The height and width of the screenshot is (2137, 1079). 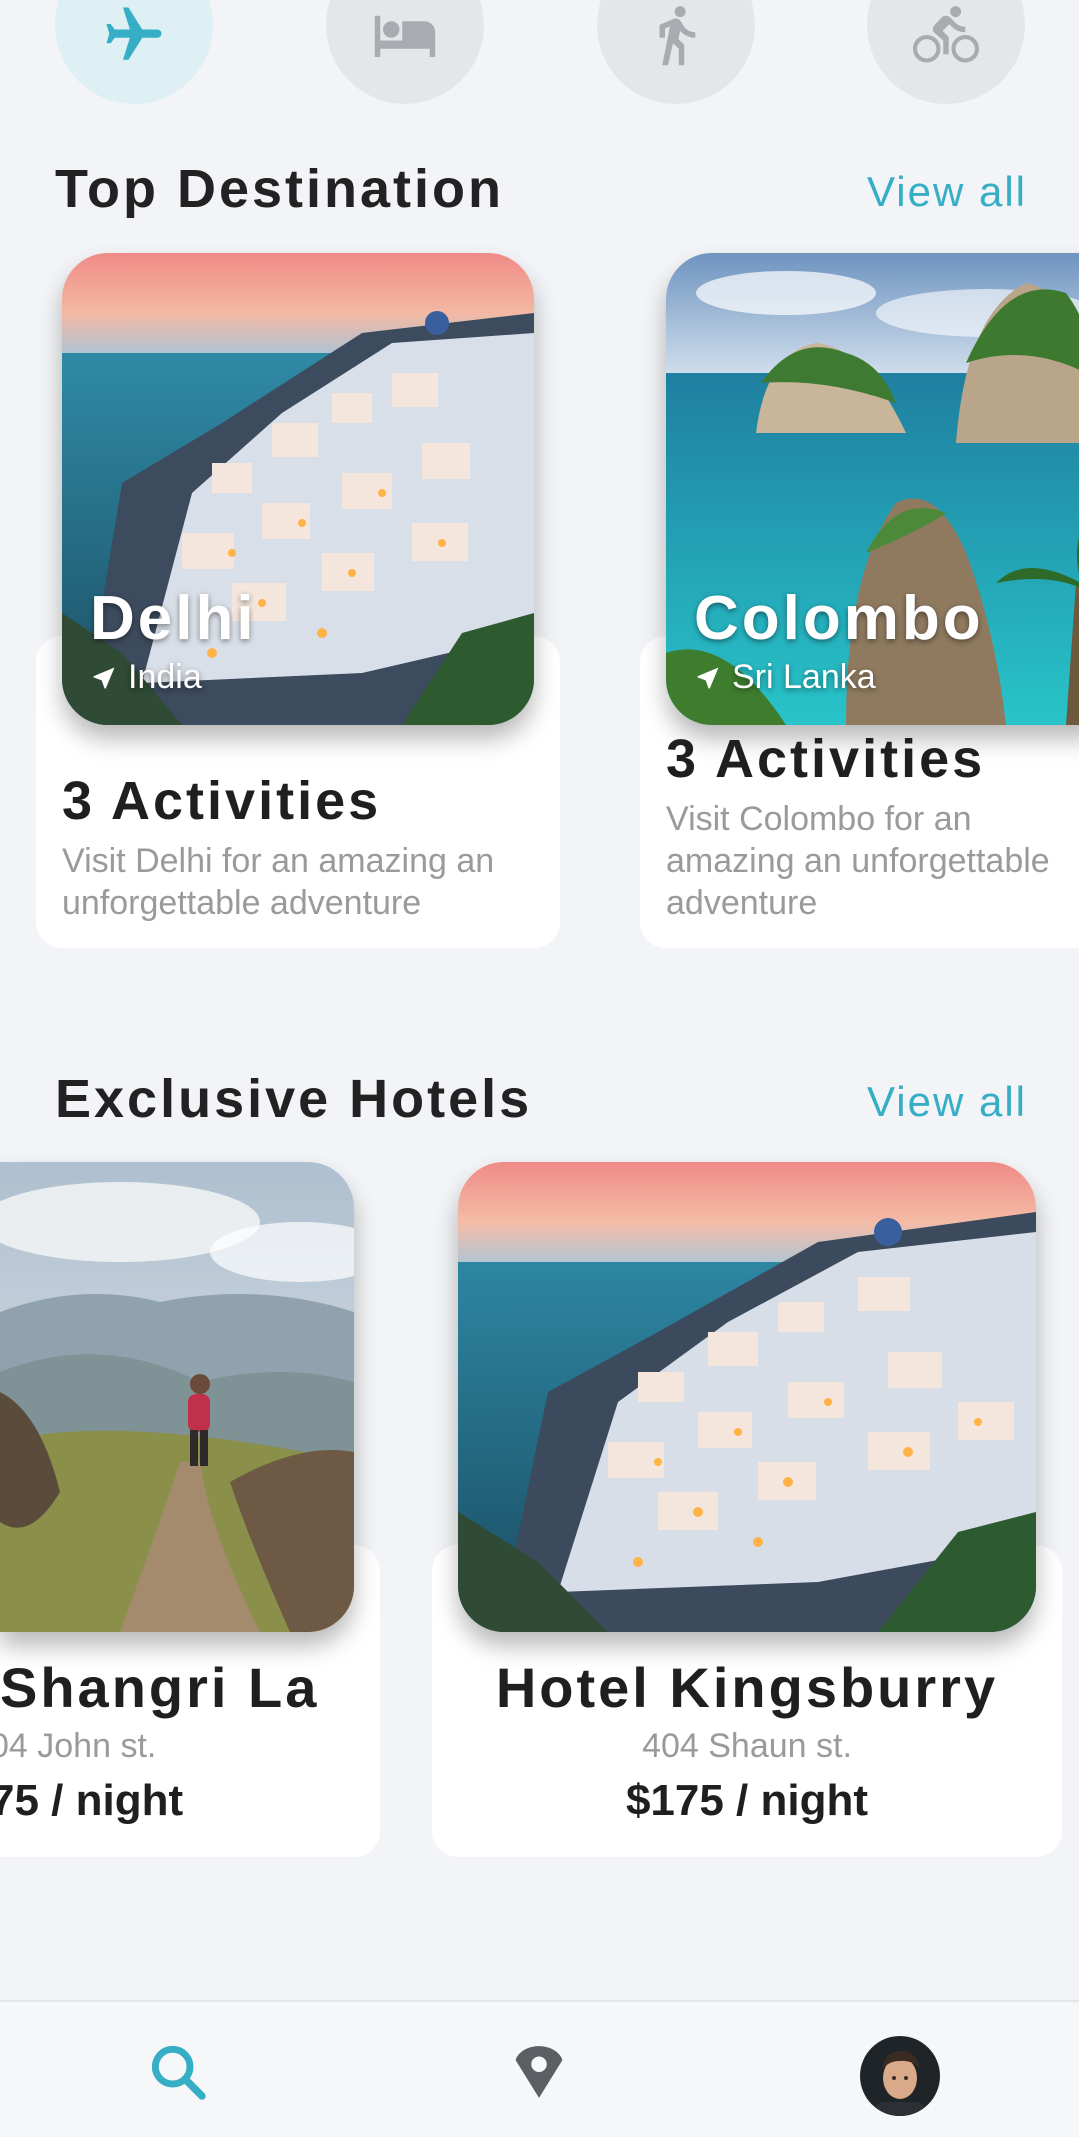 I want to click on profile-avatar, so click(x=900, y=2076).